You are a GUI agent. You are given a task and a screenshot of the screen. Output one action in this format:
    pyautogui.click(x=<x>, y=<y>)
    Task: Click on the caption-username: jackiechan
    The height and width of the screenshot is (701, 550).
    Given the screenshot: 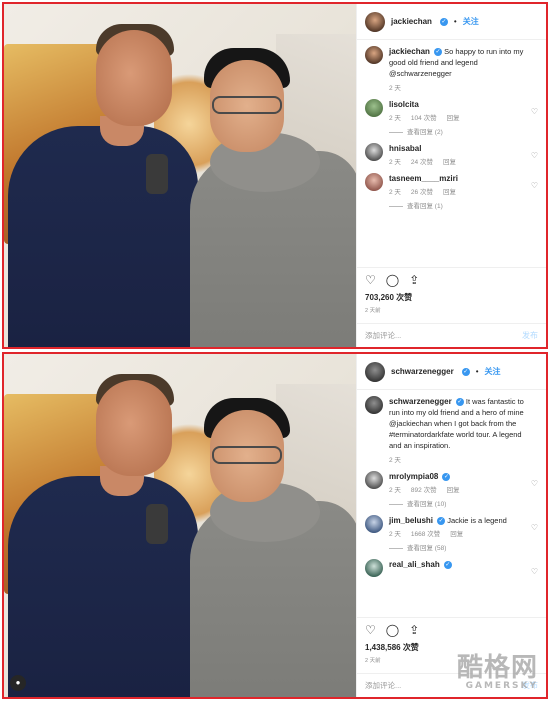 What is the action you would take?
    pyautogui.click(x=409, y=51)
    